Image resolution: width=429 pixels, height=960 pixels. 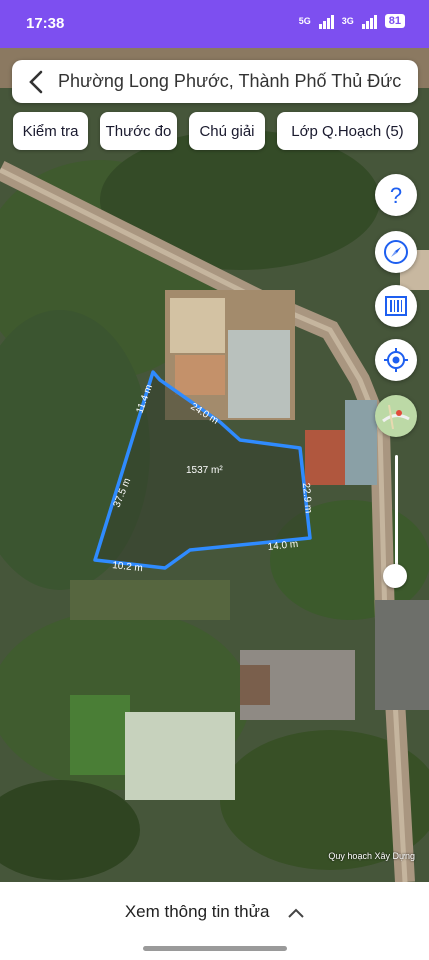 I want to click on legend-button: Chú giải, so click(x=227, y=131).